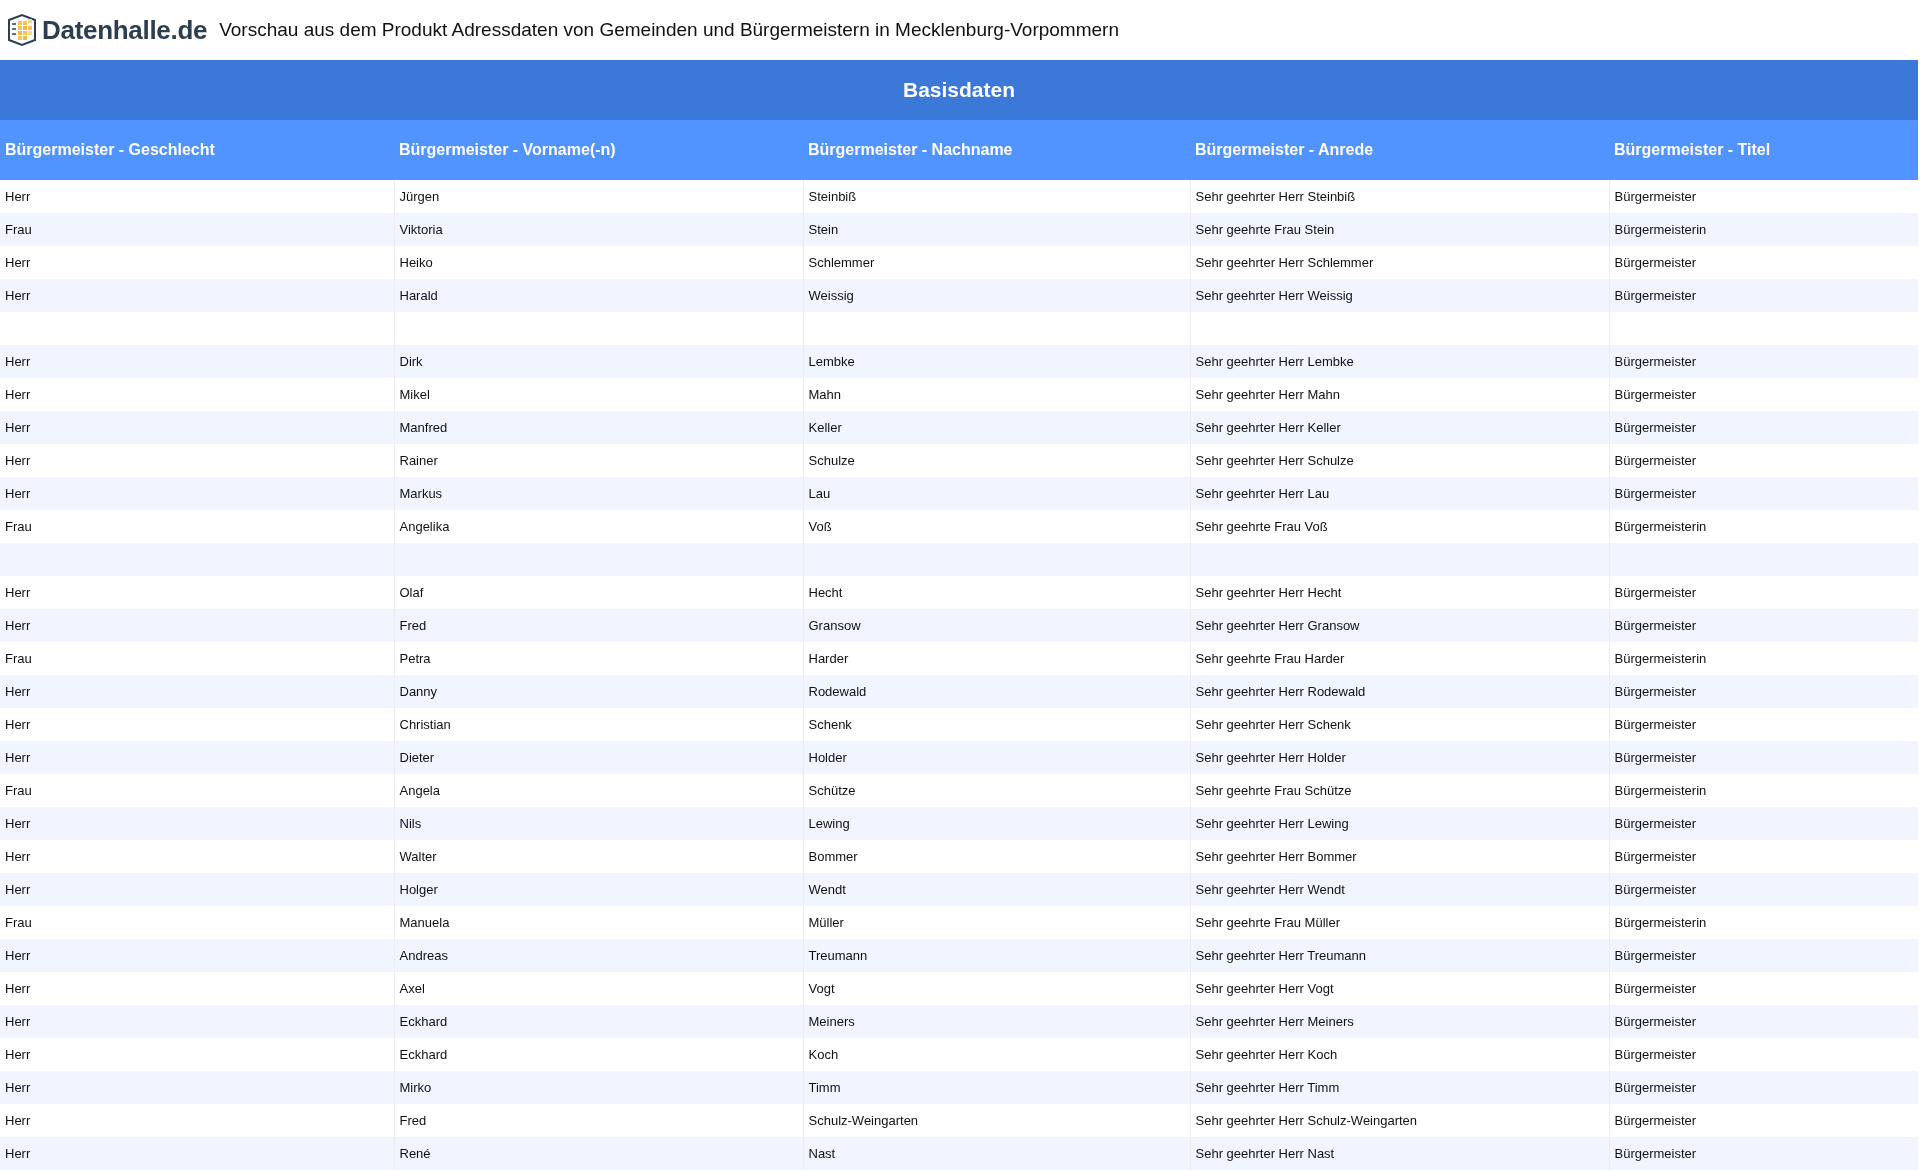 The width and height of the screenshot is (1920, 1170). I want to click on table-cell: Eckhard, so click(598, 1021).